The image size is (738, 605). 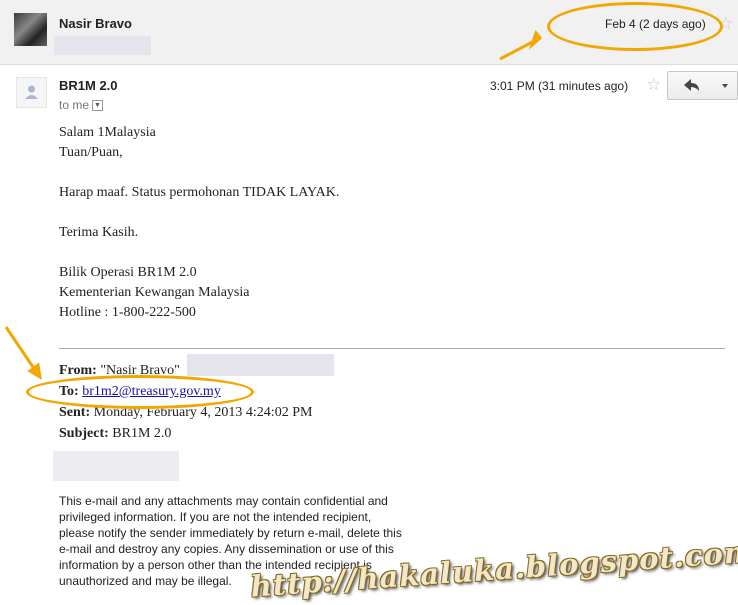 I want to click on body-line: Hotline : 1-800-222-500, so click(x=127, y=312).